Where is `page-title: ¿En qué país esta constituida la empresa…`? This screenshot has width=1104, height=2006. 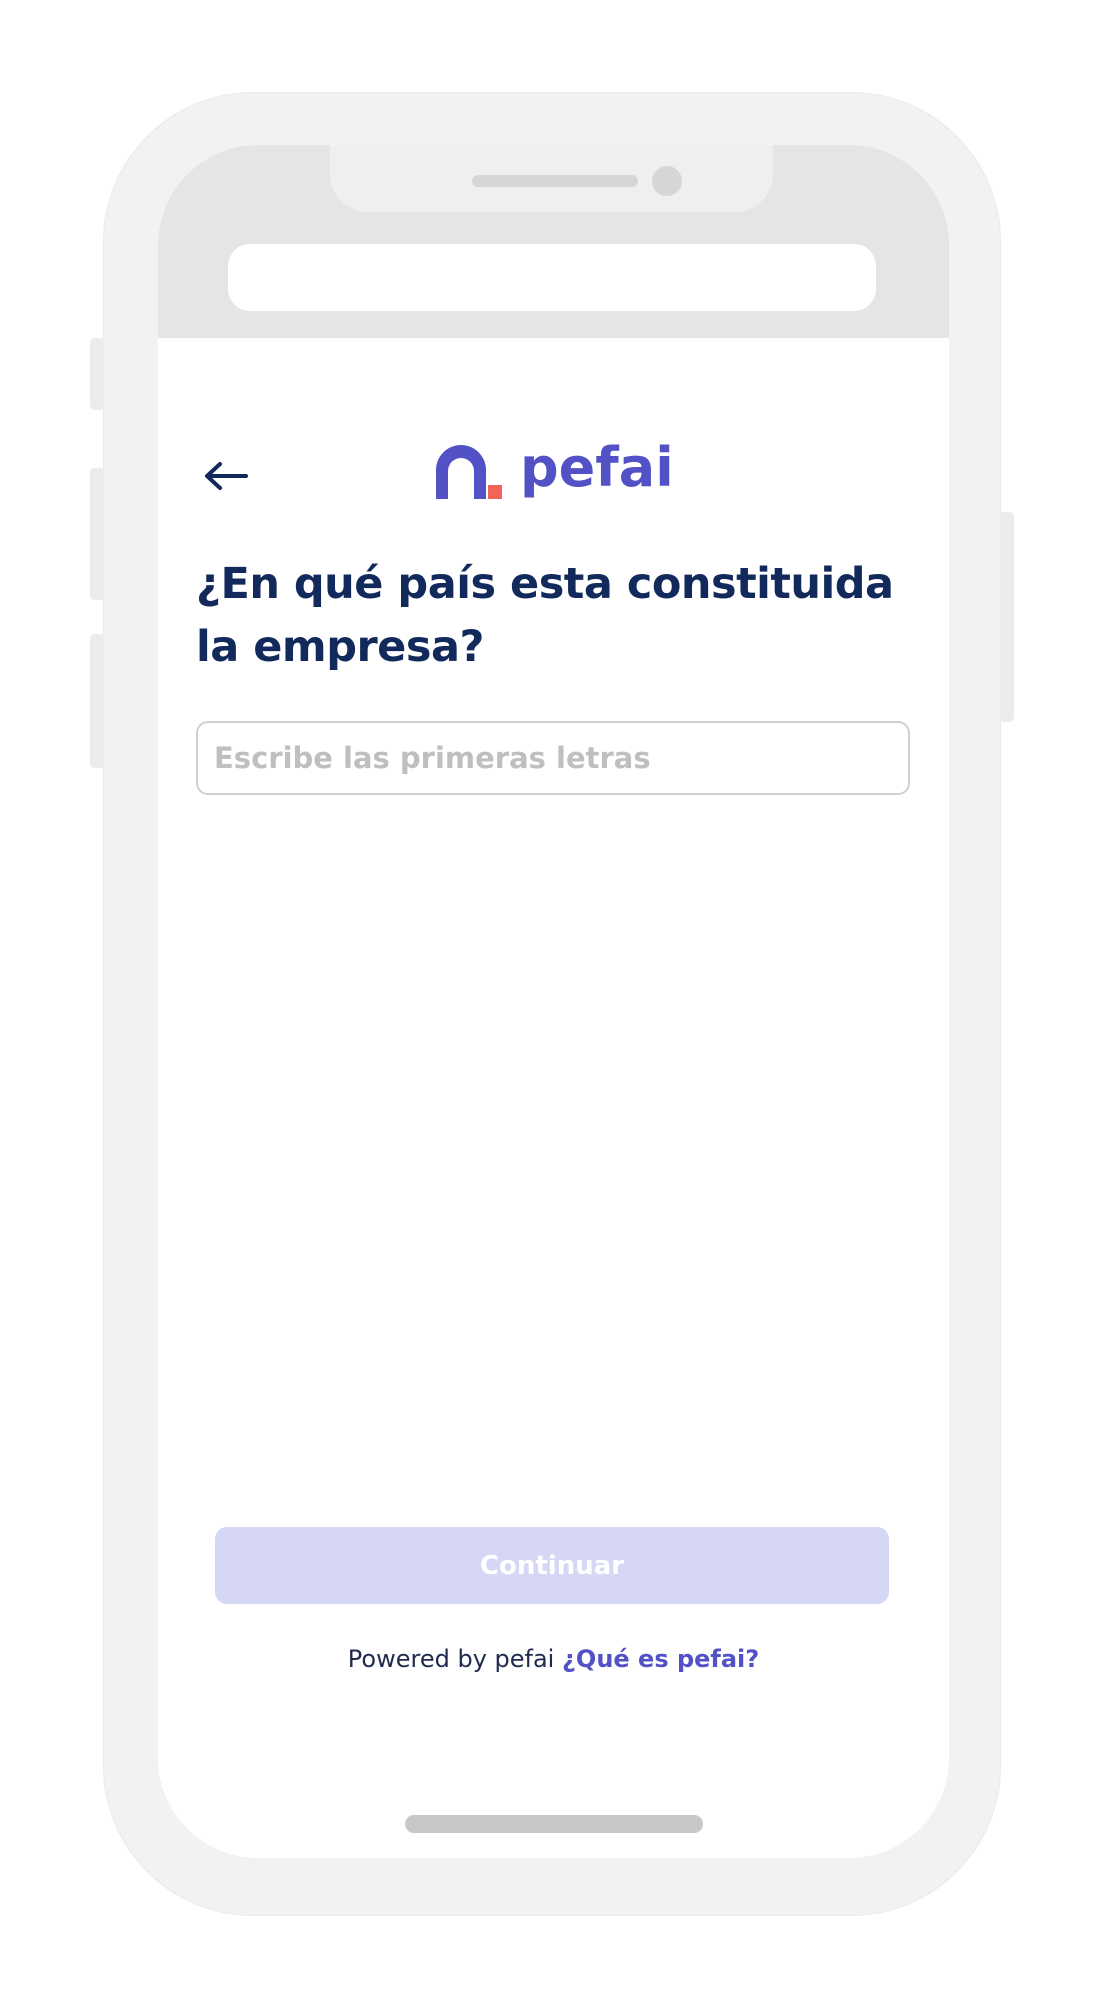
page-title: ¿En qué país esta constituida la empresa… is located at coordinates (545, 615).